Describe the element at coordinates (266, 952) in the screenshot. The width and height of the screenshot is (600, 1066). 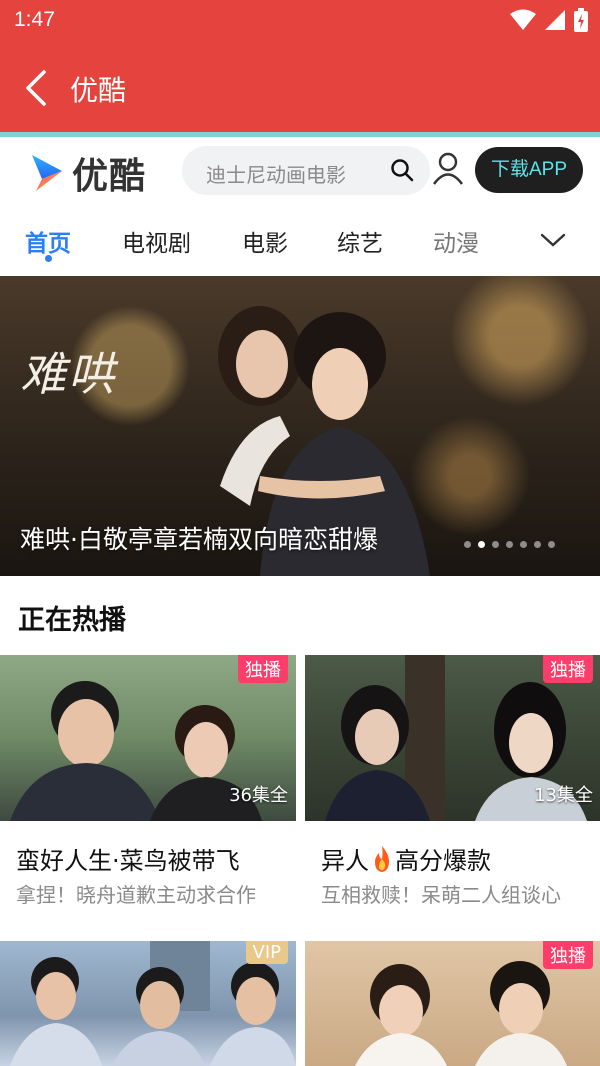
I see `vip-badge: VIP` at that location.